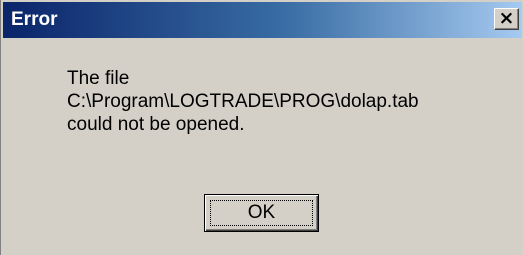 This screenshot has height=255, width=523. What do you see at coordinates (98, 78) in the screenshot?
I see `message-line: The file` at bounding box center [98, 78].